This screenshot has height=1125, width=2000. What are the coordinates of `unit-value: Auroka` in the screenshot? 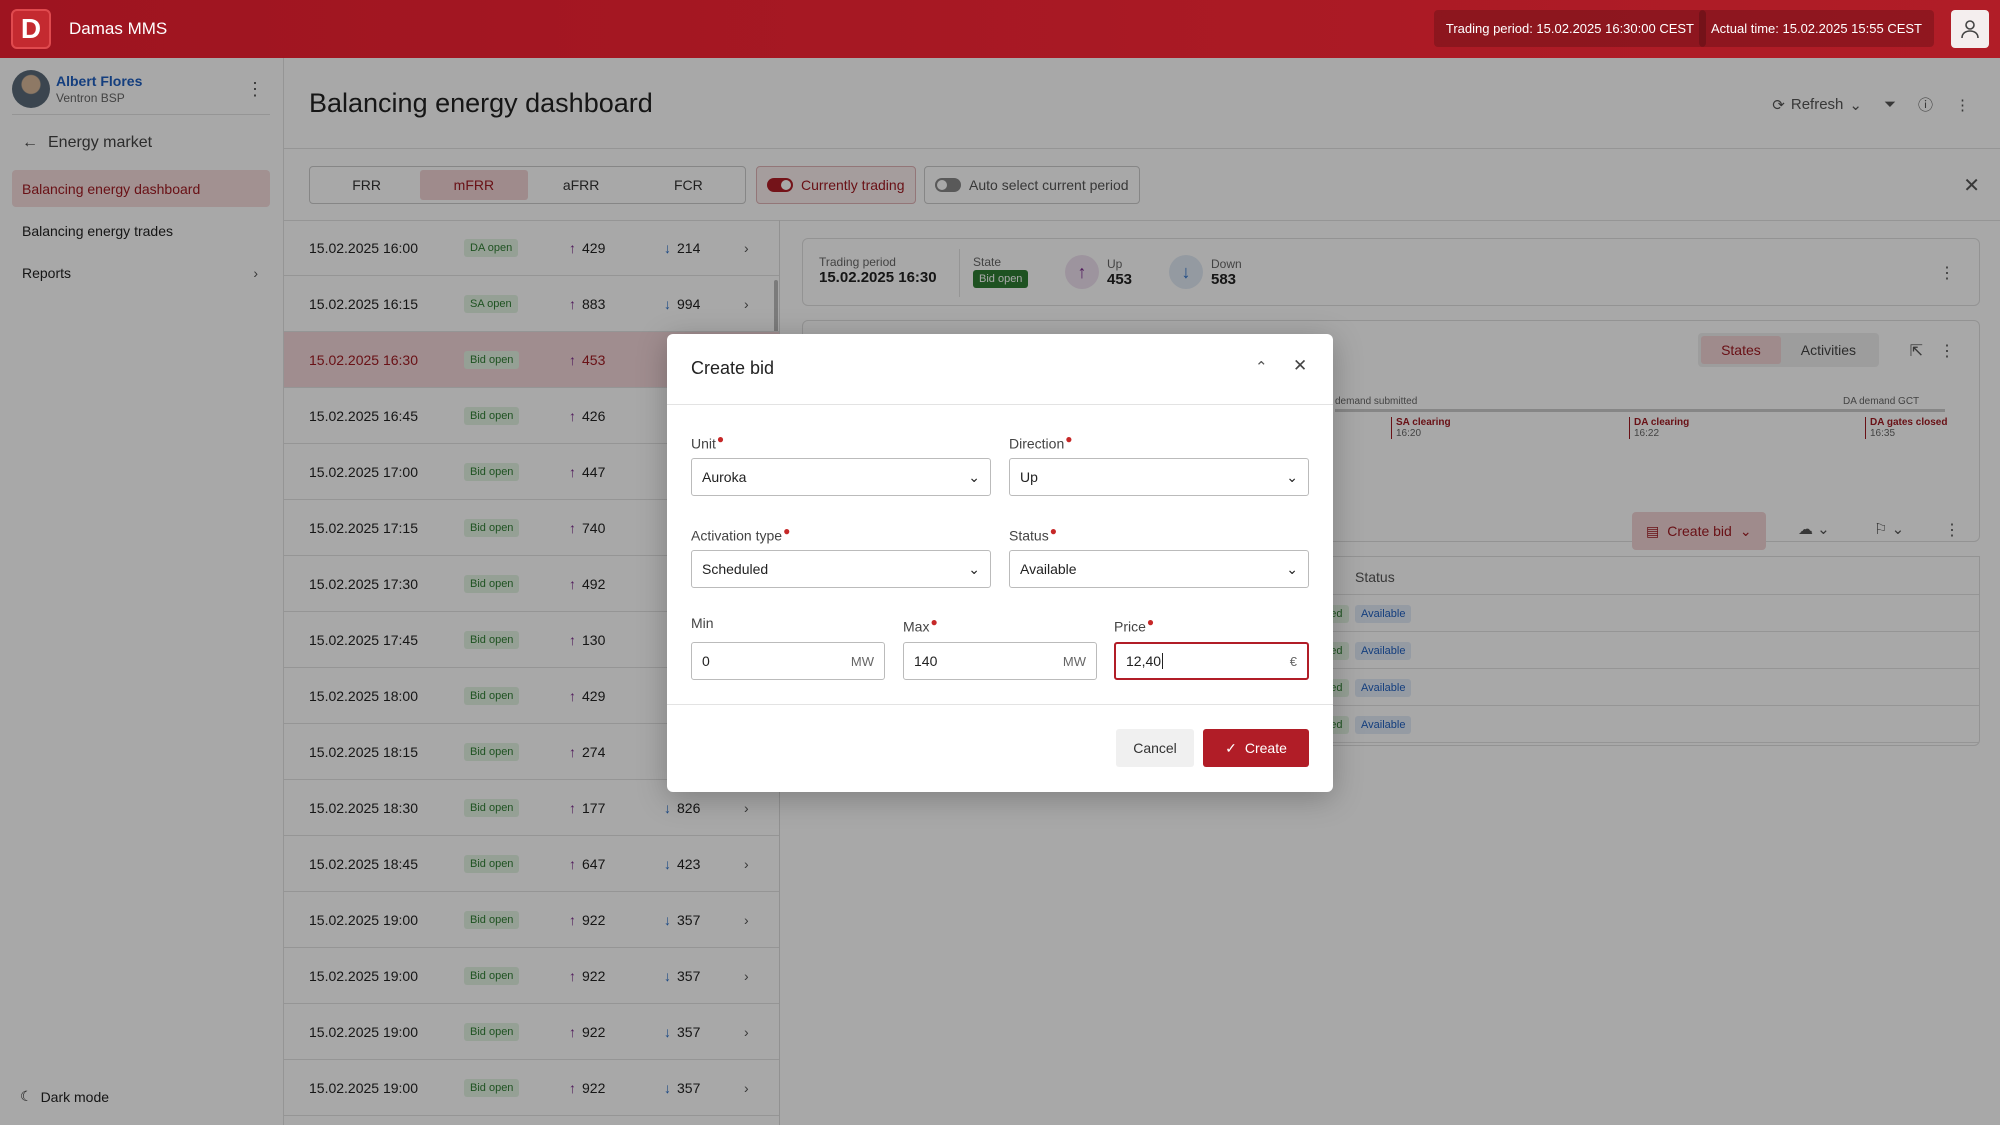 It's located at (724, 477).